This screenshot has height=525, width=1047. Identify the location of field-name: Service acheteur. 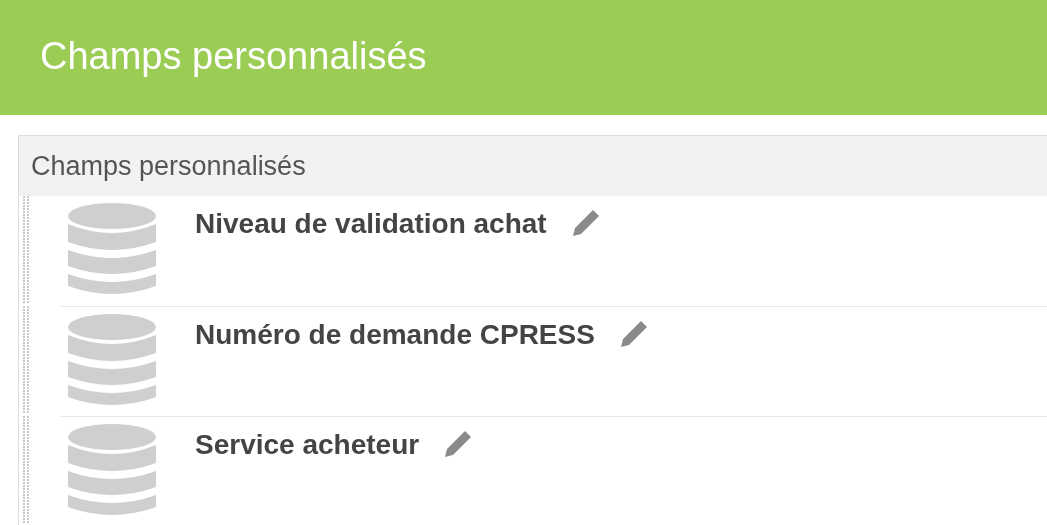
(307, 445).